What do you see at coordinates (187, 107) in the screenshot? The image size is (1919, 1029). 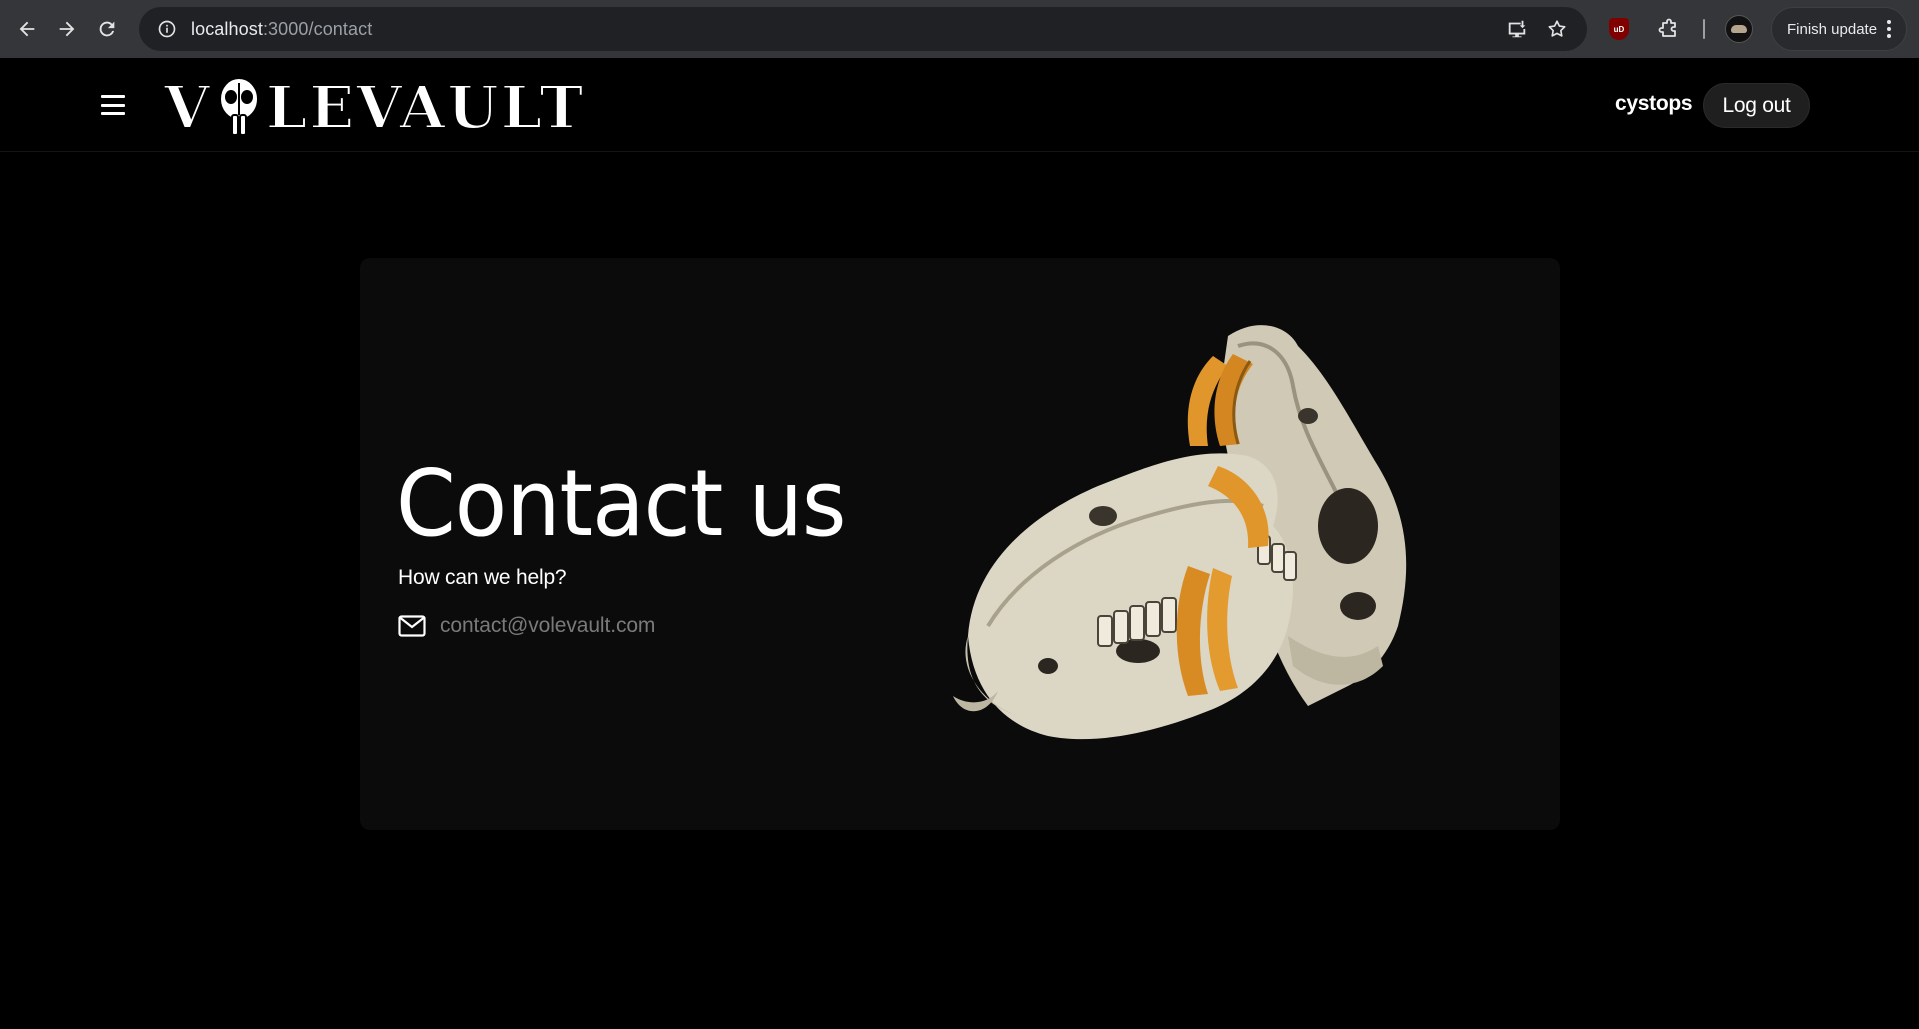 I see `logo-text-left: V` at bounding box center [187, 107].